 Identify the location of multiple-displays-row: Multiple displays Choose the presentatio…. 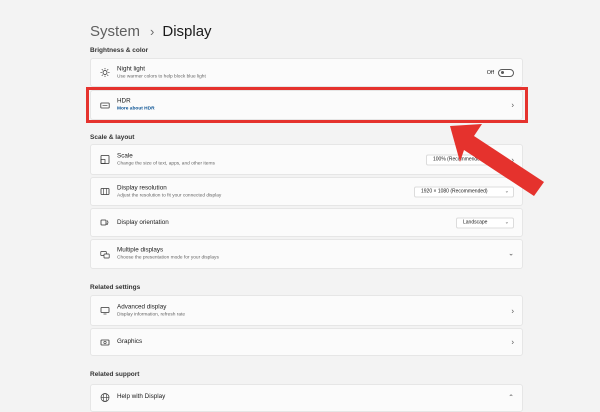
(306, 254).